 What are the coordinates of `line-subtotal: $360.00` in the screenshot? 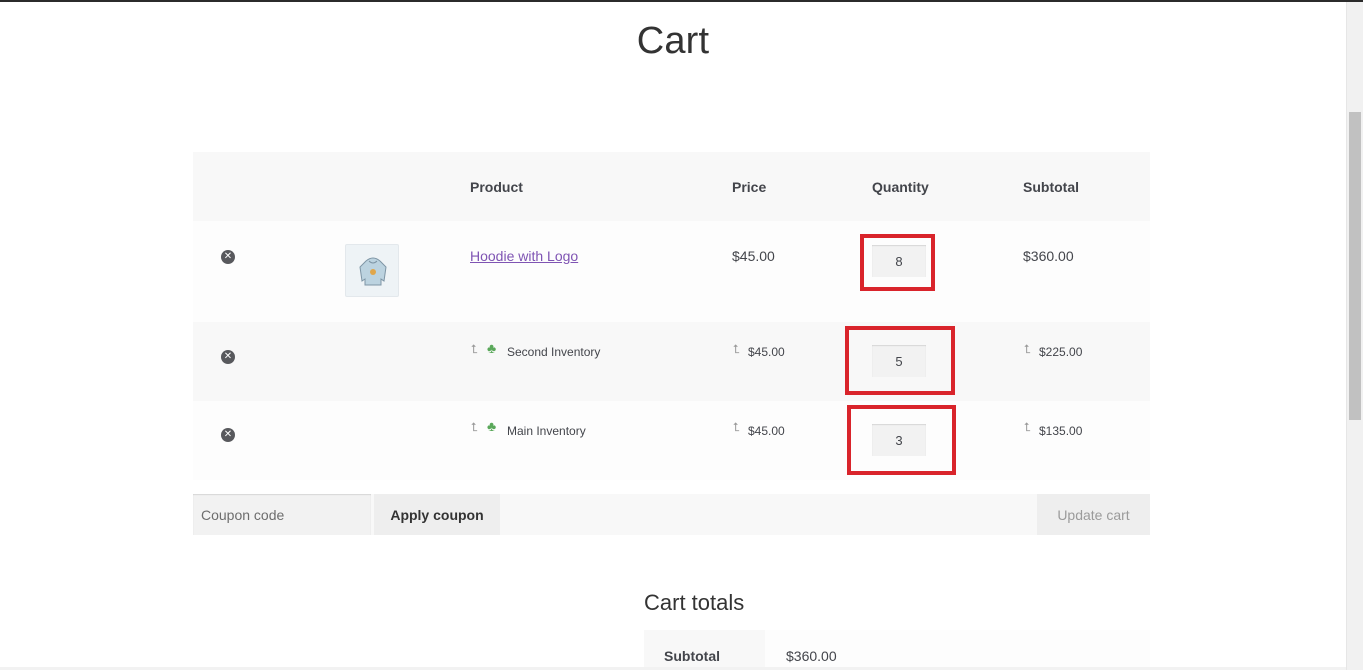 It's located at (1048, 256).